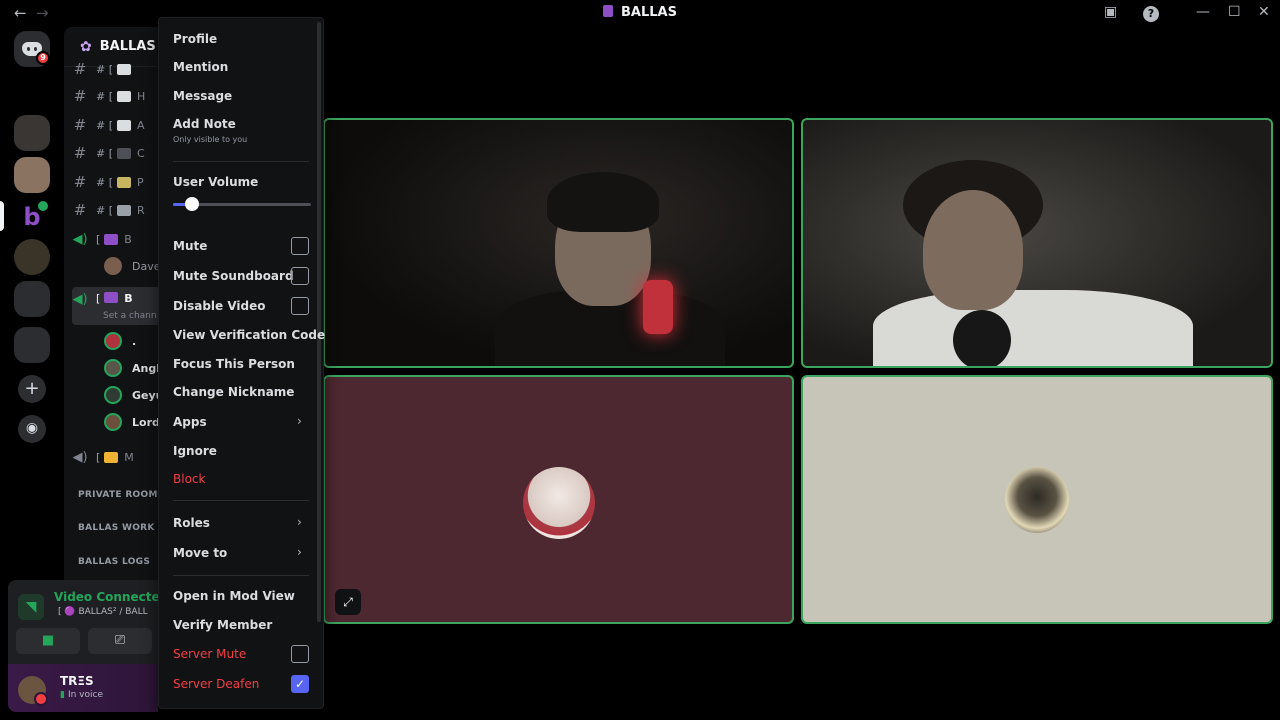  What do you see at coordinates (114, 562) in the screenshot?
I see `category-ballas-logs: BALLAS LOGS` at bounding box center [114, 562].